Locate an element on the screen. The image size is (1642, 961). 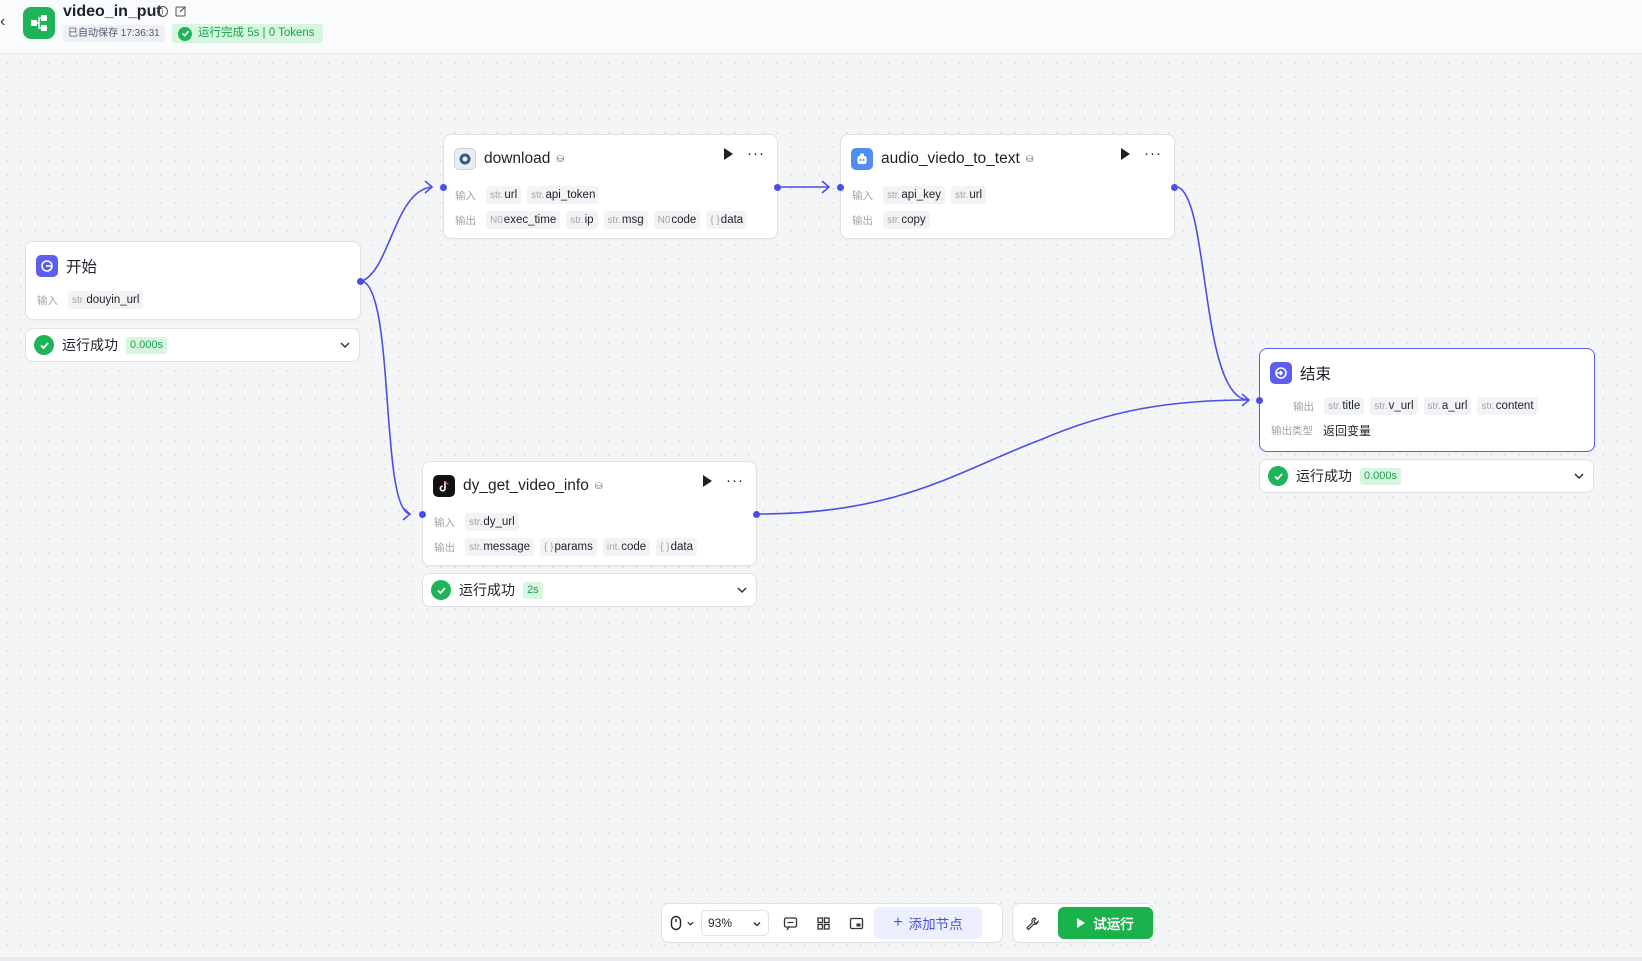
minimap-icon is located at coordinates (856, 923).